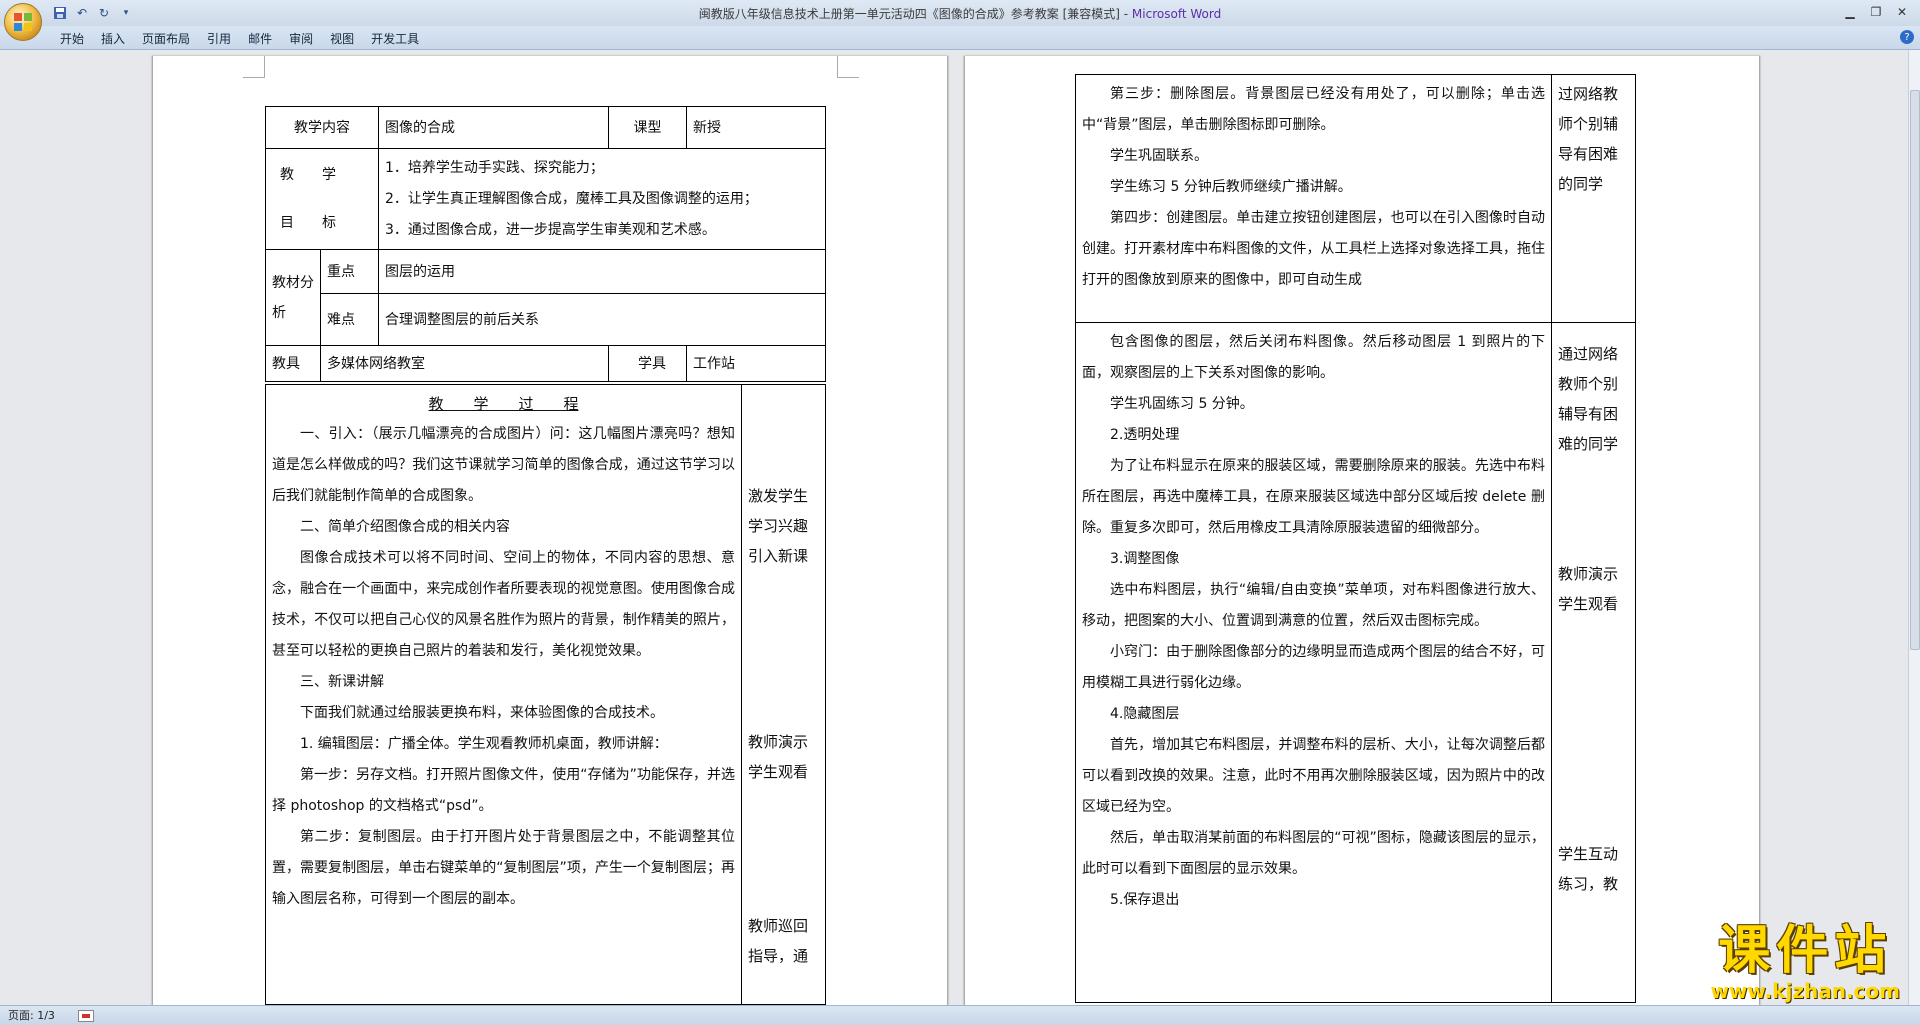 This screenshot has width=1920, height=1025. What do you see at coordinates (1145, 714) in the screenshot?
I see `paragraph: 4.隐藏图层` at bounding box center [1145, 714].